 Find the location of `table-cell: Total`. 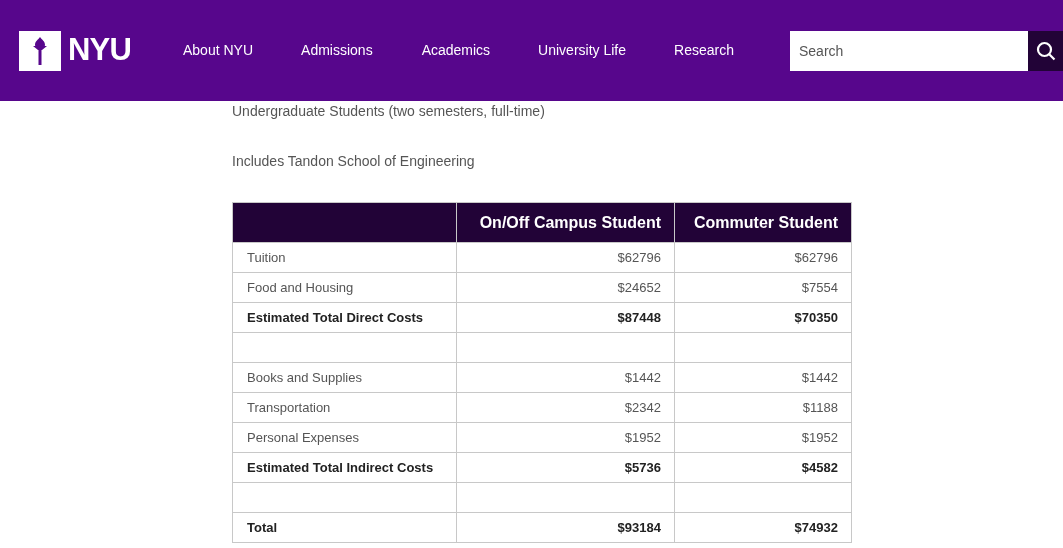

table-cell: Total is located at coordinates (344, 527).